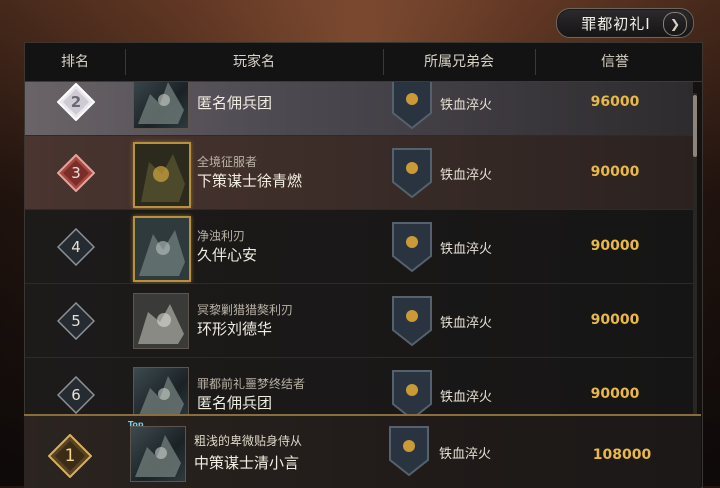 The width and height of the screenshot is (720, 488). I want to click on player-title: 罪都前礼噩梦终结者, so click(251, 384).